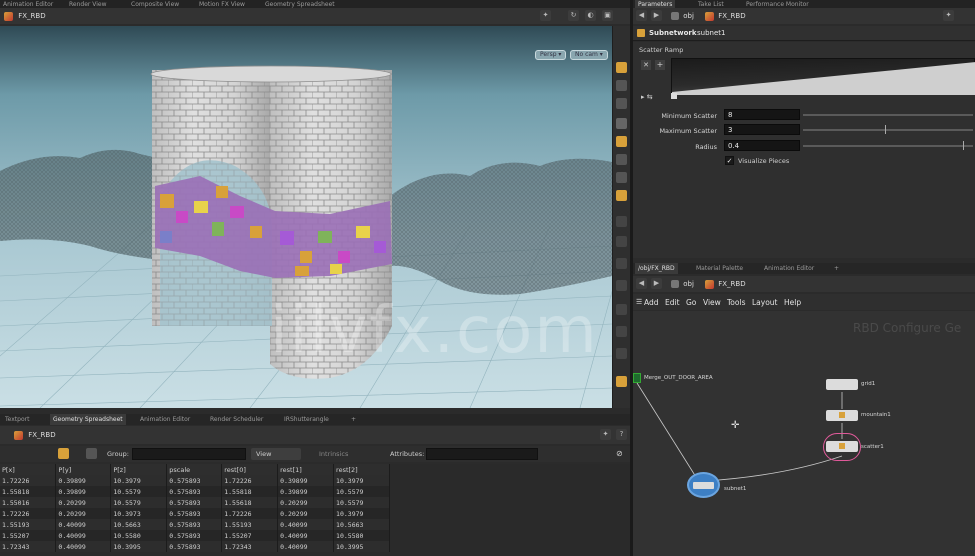  Describe the element at coordinates (762, 114) in the screenshot. I see `minimum-scatter-field: 8` at that location.